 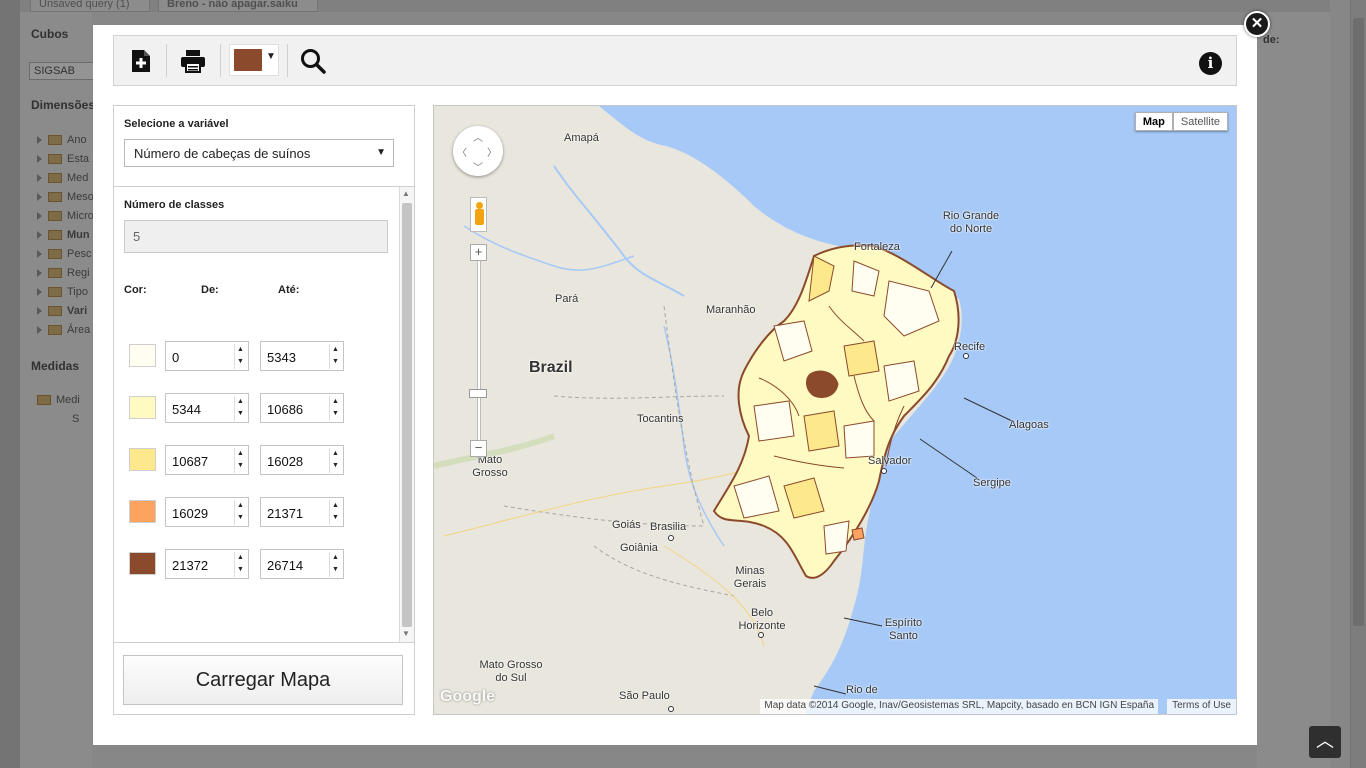 What do you see at coordinates (313, 60) in the screenshot?
I see `search-button` at bounding box center [313, 60].